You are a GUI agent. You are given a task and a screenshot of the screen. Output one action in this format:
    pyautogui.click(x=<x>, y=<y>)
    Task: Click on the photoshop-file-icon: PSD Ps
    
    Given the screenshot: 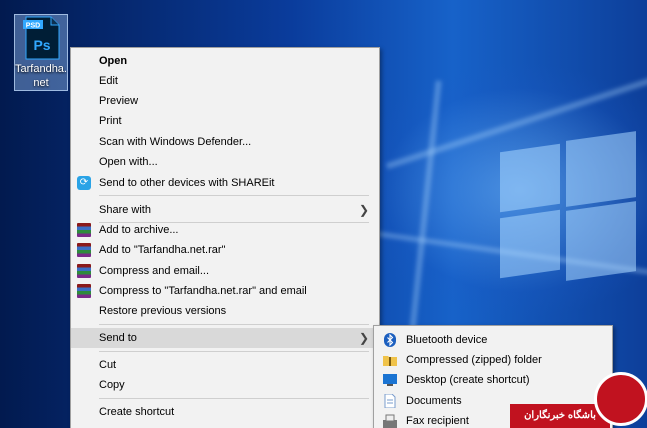 What is the action you would take?
    pyautogui.click(x=41, y=38)
    